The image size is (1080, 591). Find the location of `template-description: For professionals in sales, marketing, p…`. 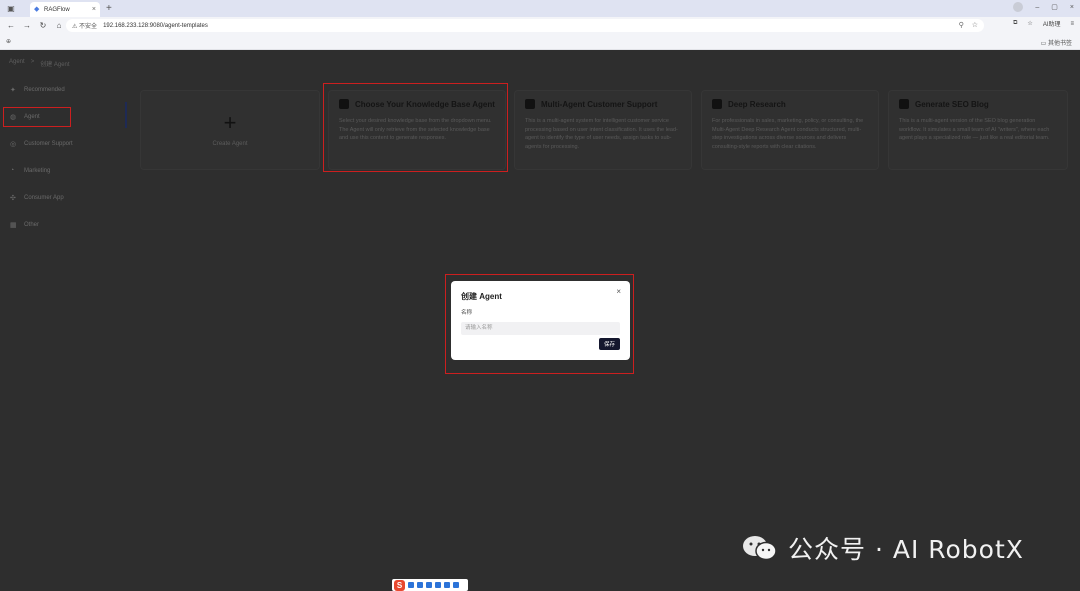

template-description: For professionals in sales, marketing, p… is located at coordinates (788, 134).